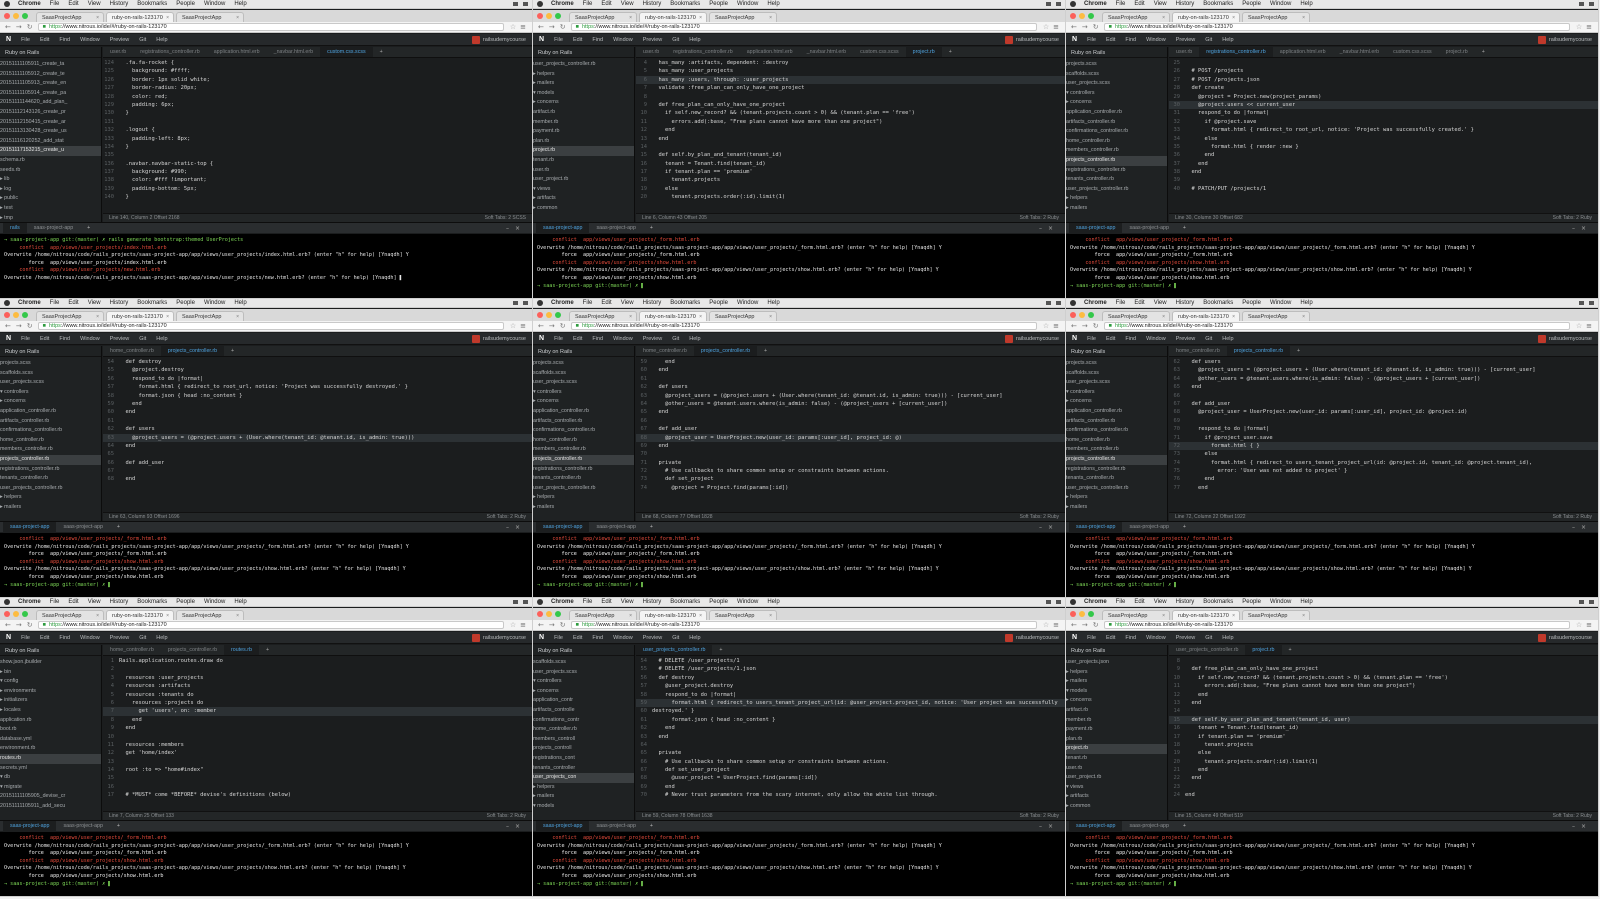 The width and height of the screenshot is (1600, 899). What do you see at coordinates (1116, 692) in the screenshot?
I see `file-tree-item: ▾ models` at bounding box center [1116, 692].